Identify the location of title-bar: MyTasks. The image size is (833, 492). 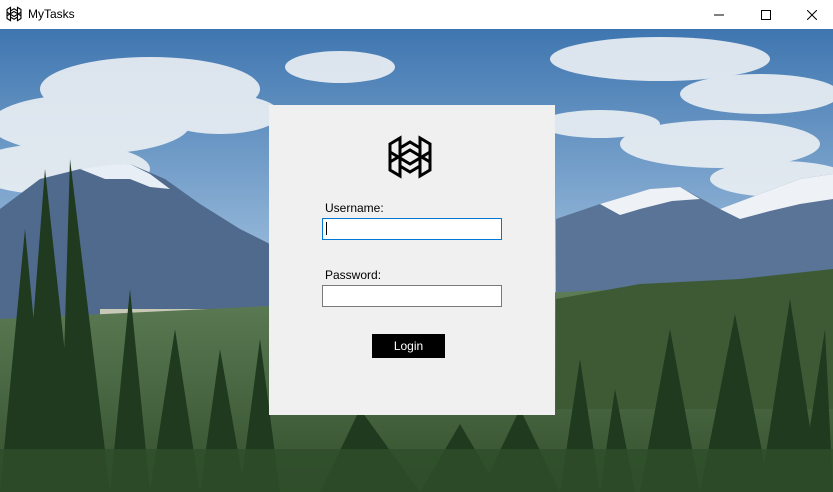
(416, 14).